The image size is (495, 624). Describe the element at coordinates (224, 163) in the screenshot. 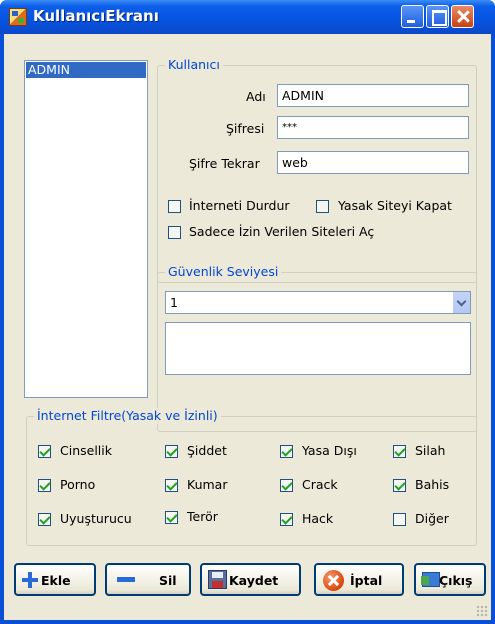

I see `password-repeat-label: Şifre Tekrar` at that location.